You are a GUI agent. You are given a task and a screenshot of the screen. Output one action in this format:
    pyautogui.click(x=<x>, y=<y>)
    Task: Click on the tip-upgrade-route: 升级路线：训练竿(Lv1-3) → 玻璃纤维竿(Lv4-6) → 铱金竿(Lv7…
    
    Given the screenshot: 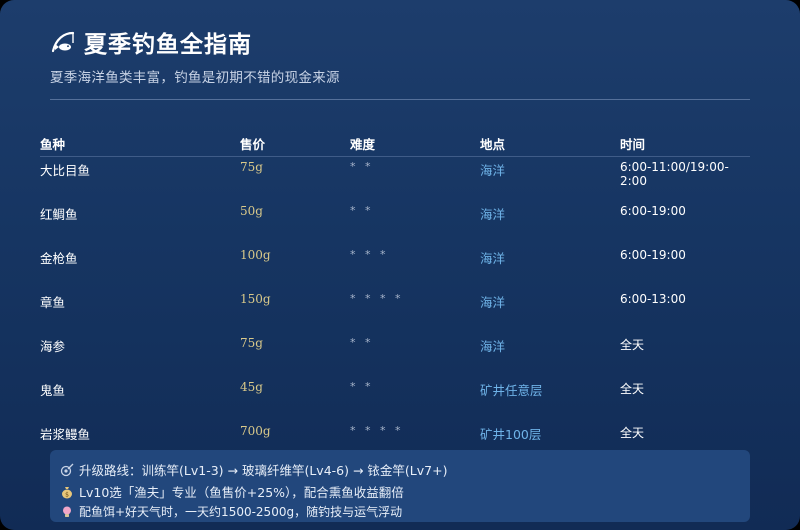 What is the action you would take?
    pyautogui.click(x=253, y=469)
    